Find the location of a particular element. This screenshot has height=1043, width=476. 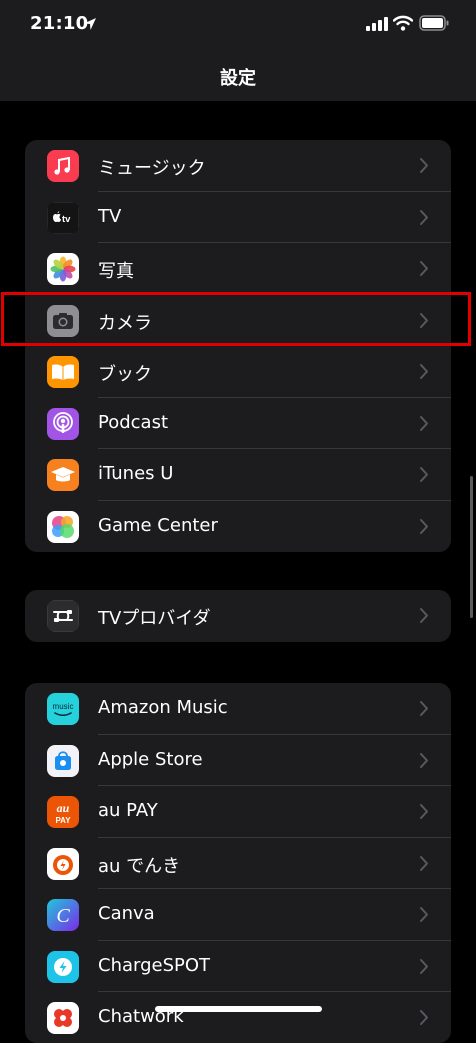

amazon-music-icon: music is located at coordinates (63, 709).